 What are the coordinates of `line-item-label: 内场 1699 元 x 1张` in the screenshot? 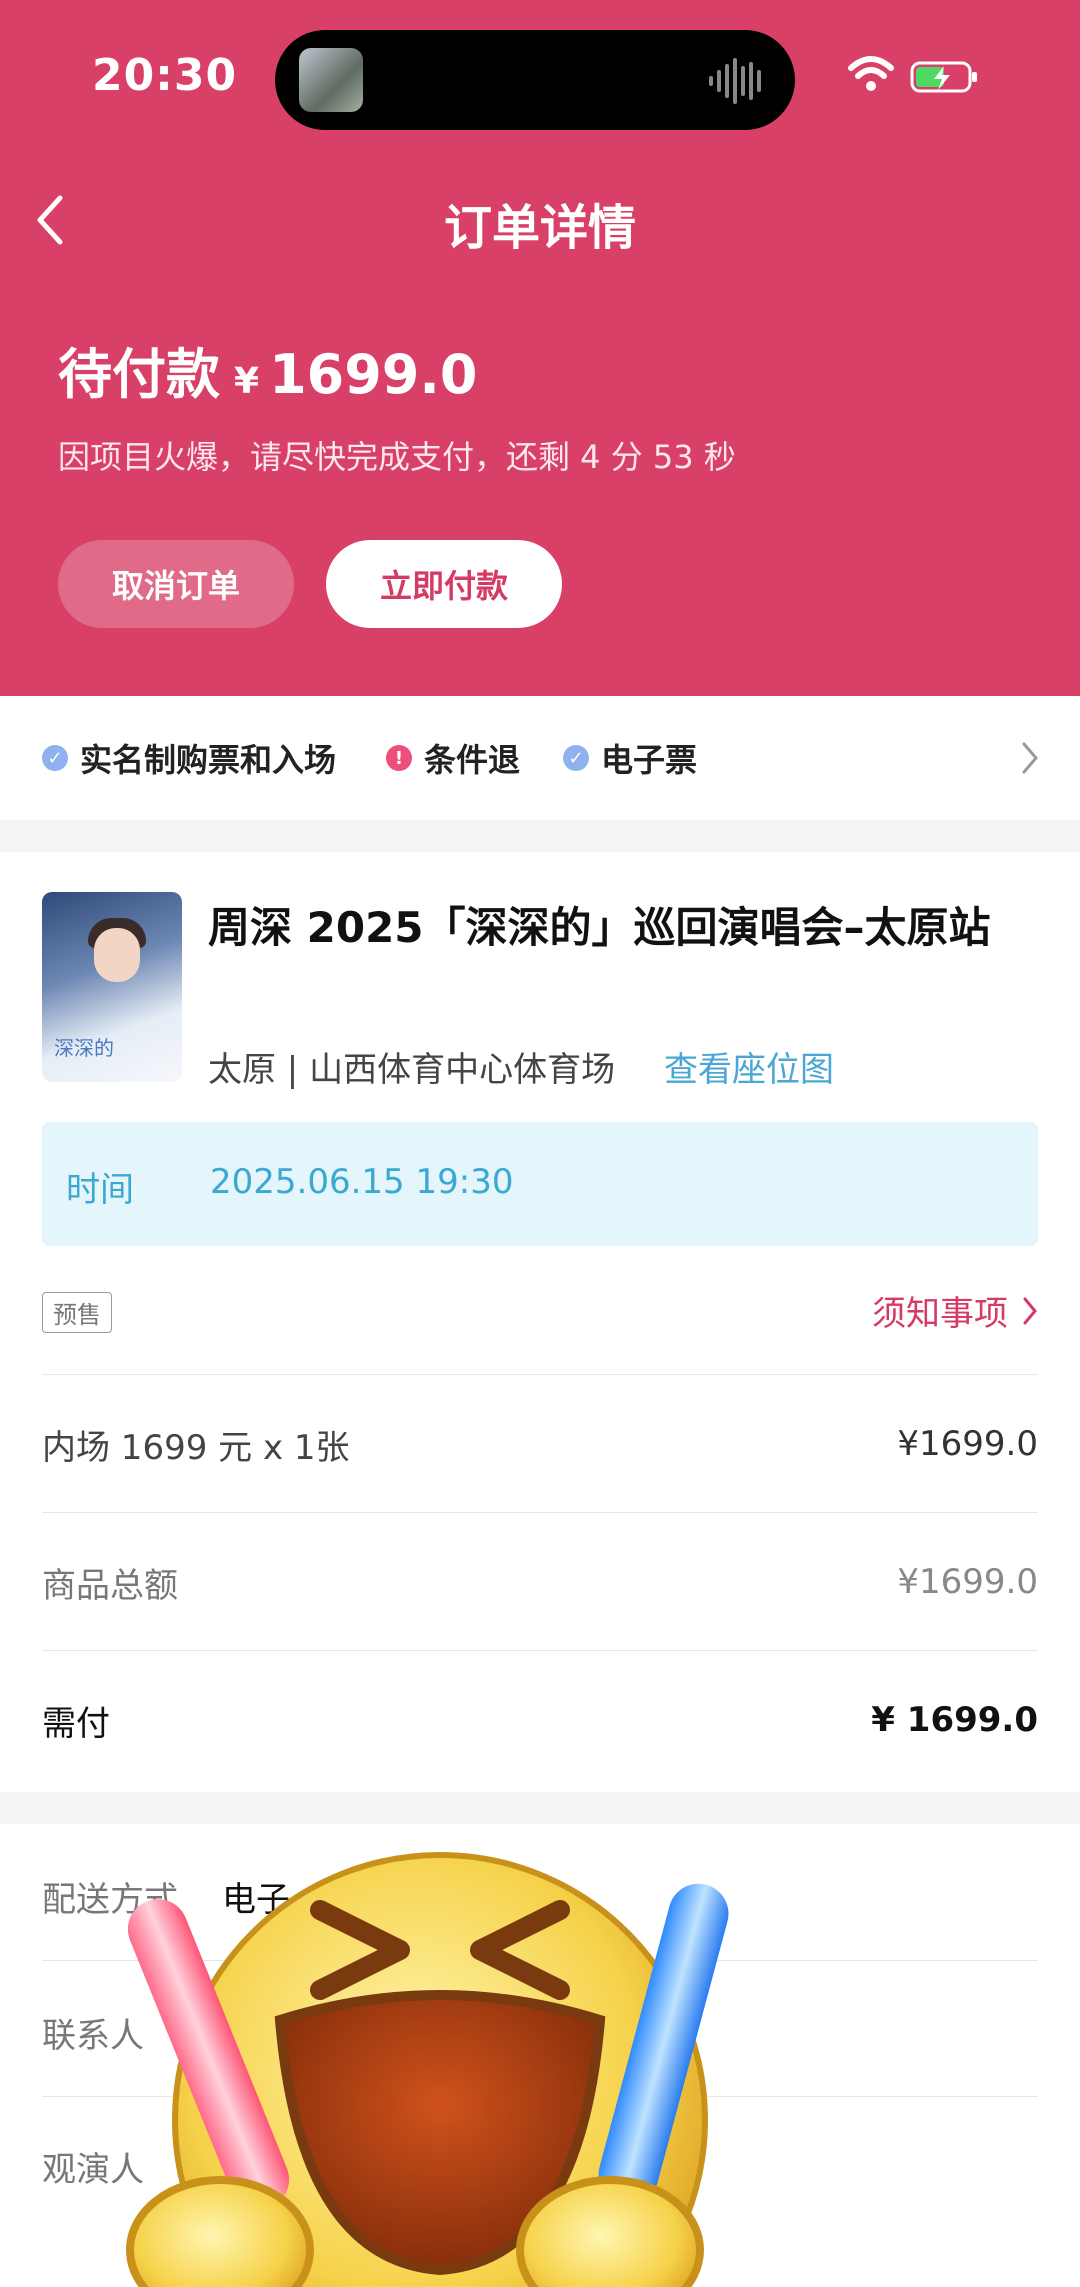 It's located at (196, 1447).